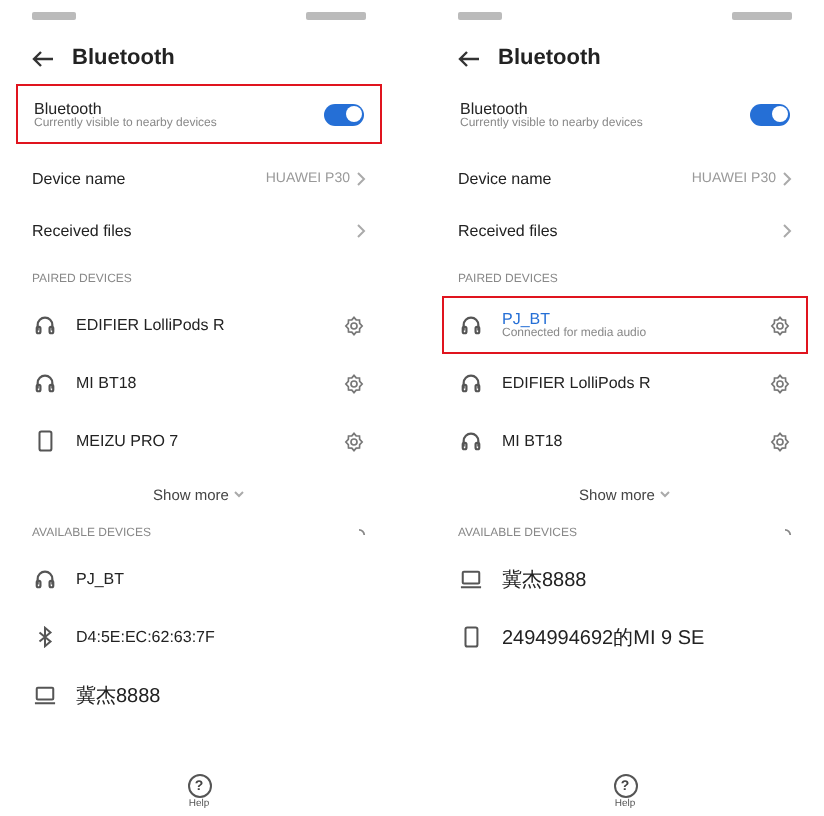 This screenshot has height=816, width=824. What do you see at coordinates (199, 579) in the screenshot?
I see `device-row: PJ_BT` at bounding box center [199, 579].